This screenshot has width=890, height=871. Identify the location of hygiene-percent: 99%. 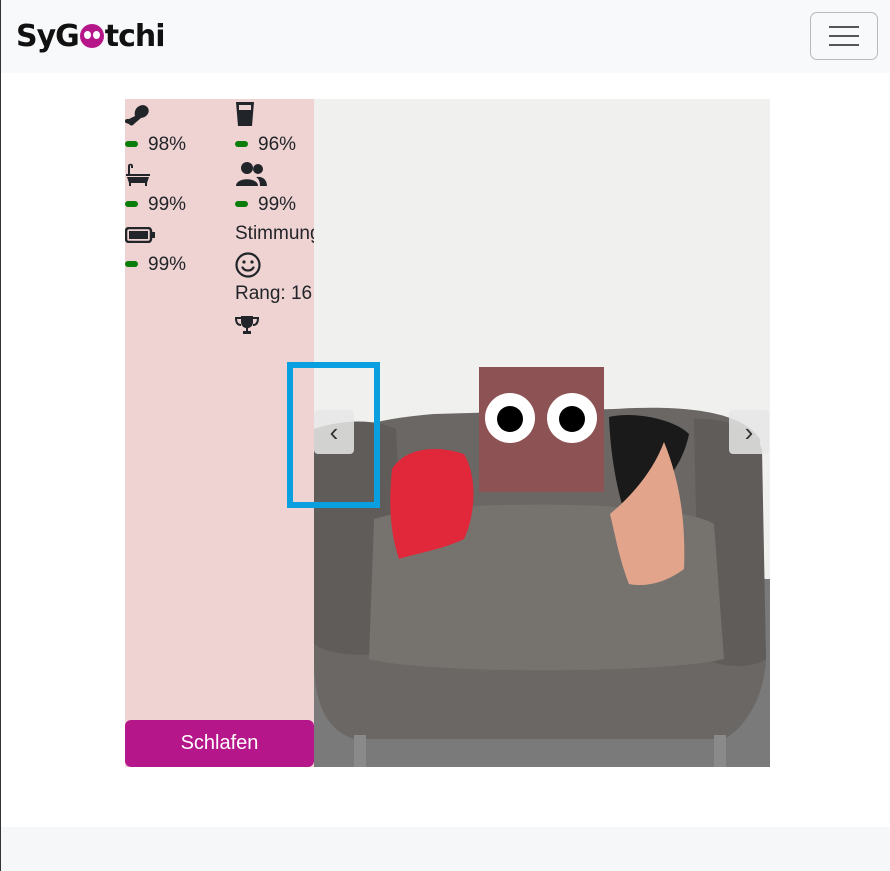
(167, 204).